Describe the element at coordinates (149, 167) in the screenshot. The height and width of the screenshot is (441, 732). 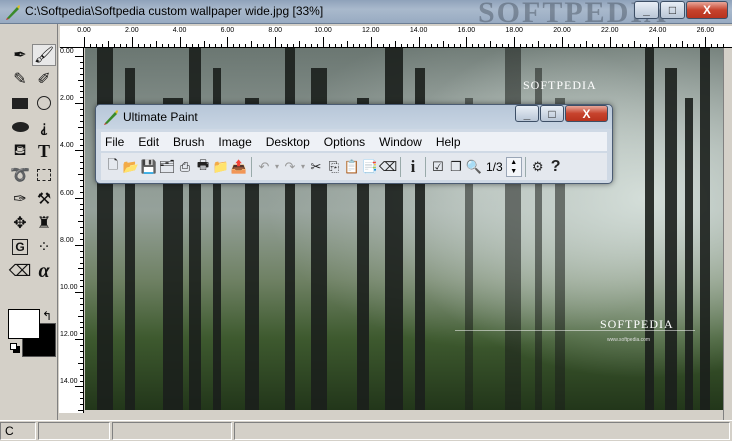
I see `save-icon: 💾` at that location.